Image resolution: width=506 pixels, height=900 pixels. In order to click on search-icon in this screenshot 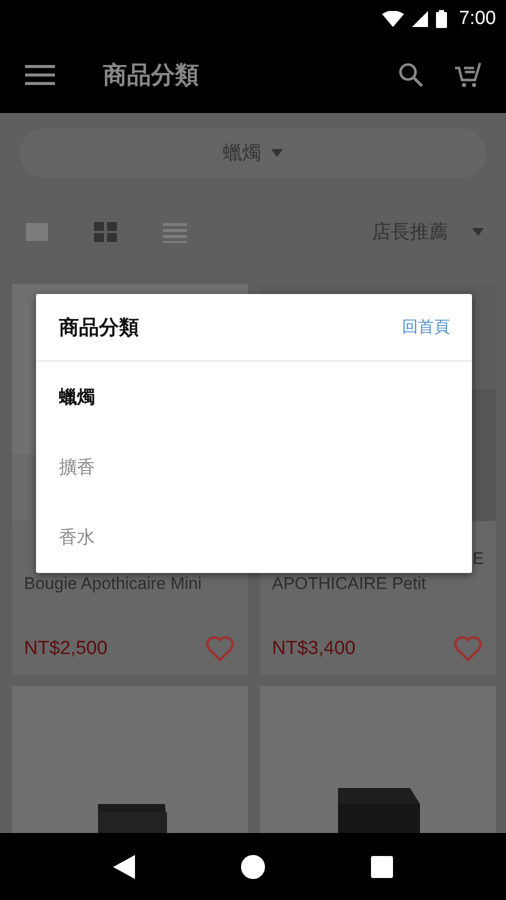, I will do `click(411, 75)`.